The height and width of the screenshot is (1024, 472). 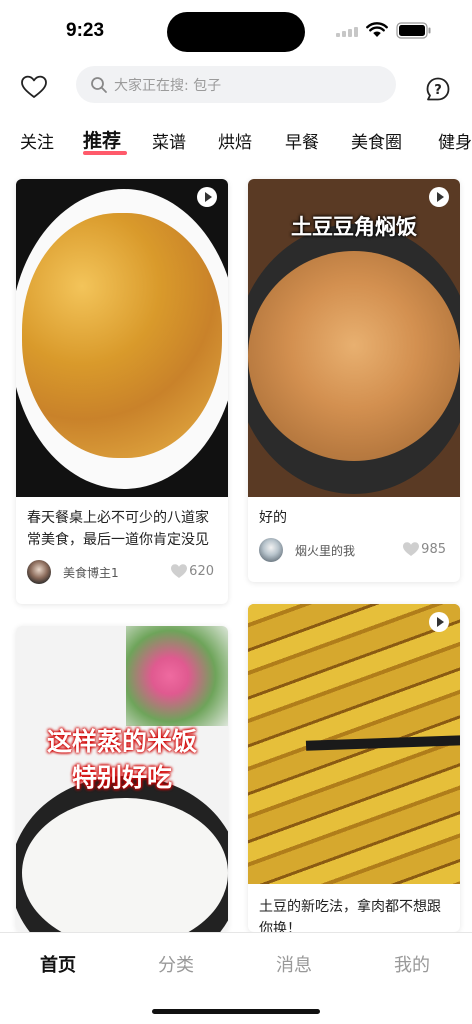 I want to click on feed-card: 这样蒸的米饭 特别好吃, so click(x=122, y=779).